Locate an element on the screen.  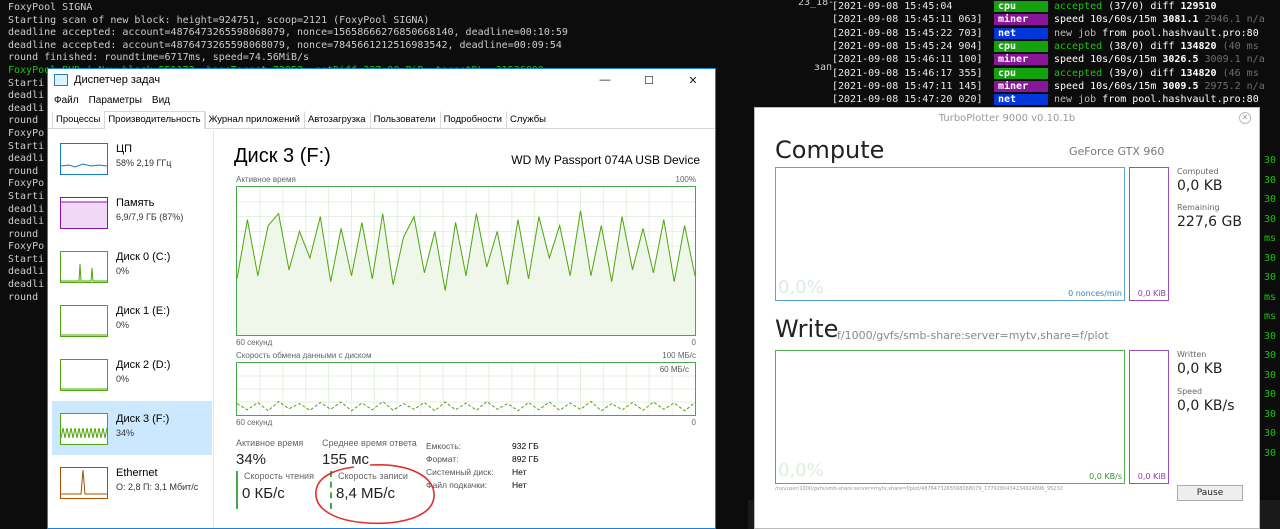
write-heading: Write is located at coordinates (807, 329).